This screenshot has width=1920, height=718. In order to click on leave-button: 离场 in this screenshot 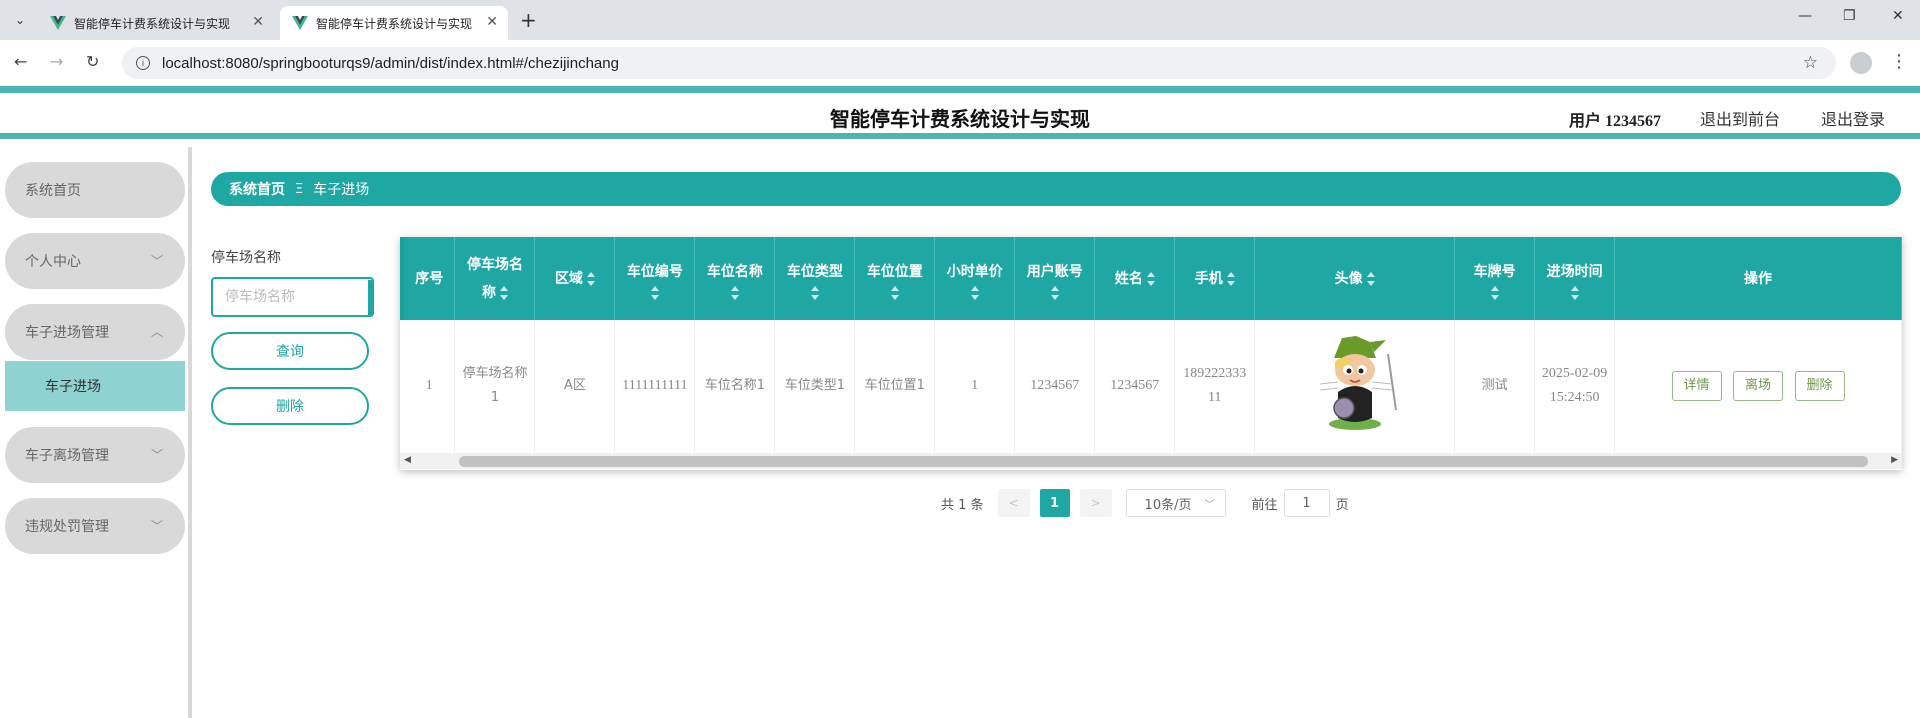, I will do `click(1758, 386)`.